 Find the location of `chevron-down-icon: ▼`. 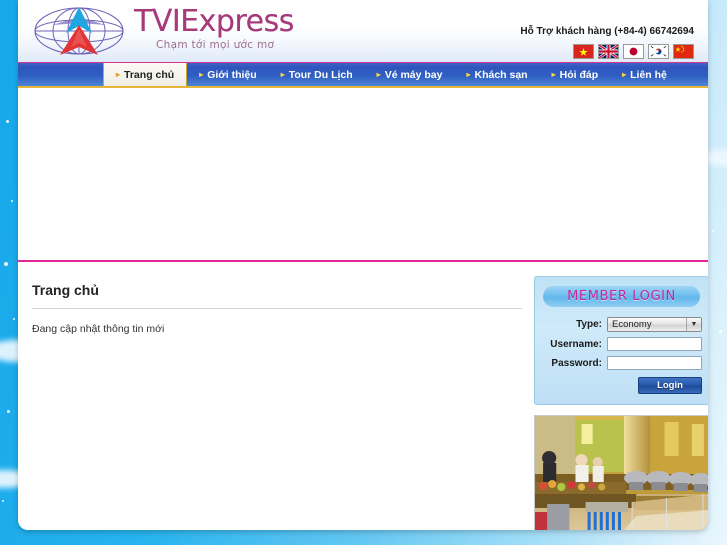

chevron-down-icon: ▼ is located at coordinates (693, 324).